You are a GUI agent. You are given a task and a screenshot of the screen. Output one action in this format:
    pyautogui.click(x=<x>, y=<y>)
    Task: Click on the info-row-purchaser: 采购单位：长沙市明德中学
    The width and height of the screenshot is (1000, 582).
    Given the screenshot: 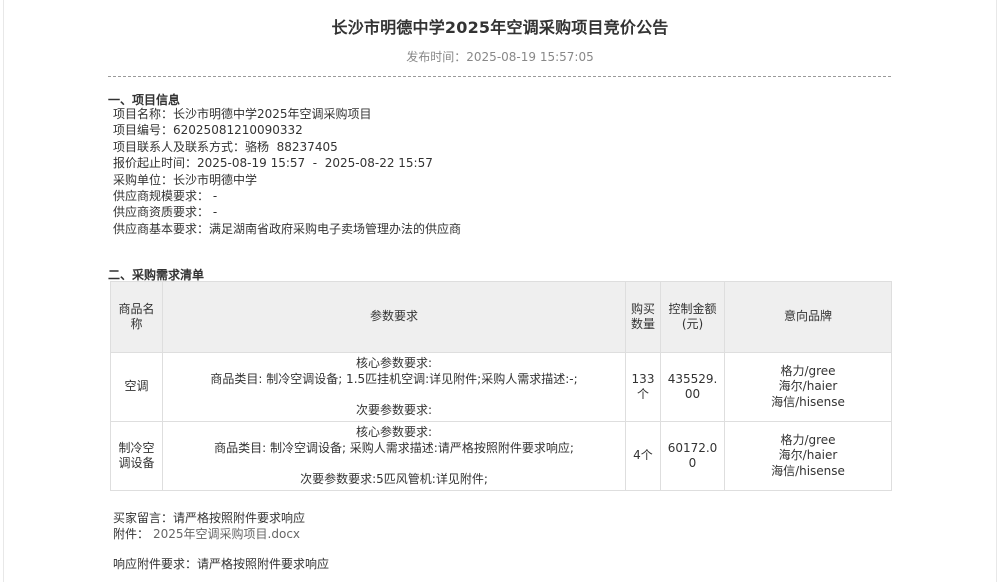 What is the action you would take?
    pyautogui.click(x=287, y=180)
    